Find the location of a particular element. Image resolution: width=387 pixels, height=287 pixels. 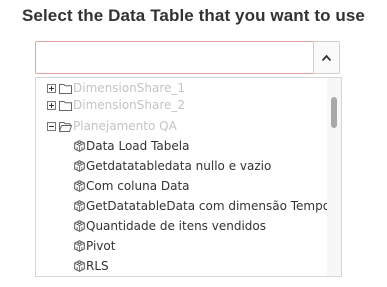

tree-item: Com coluna Data is located at coordinates (132, 186).